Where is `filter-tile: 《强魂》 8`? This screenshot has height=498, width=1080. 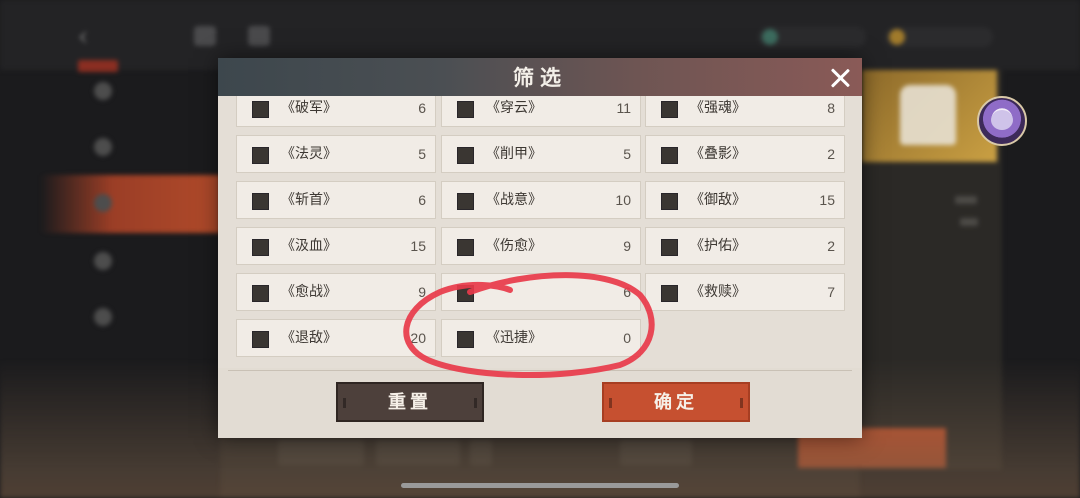 filter-tile: 《强魂》 8 is located at coordinates (745, 111).